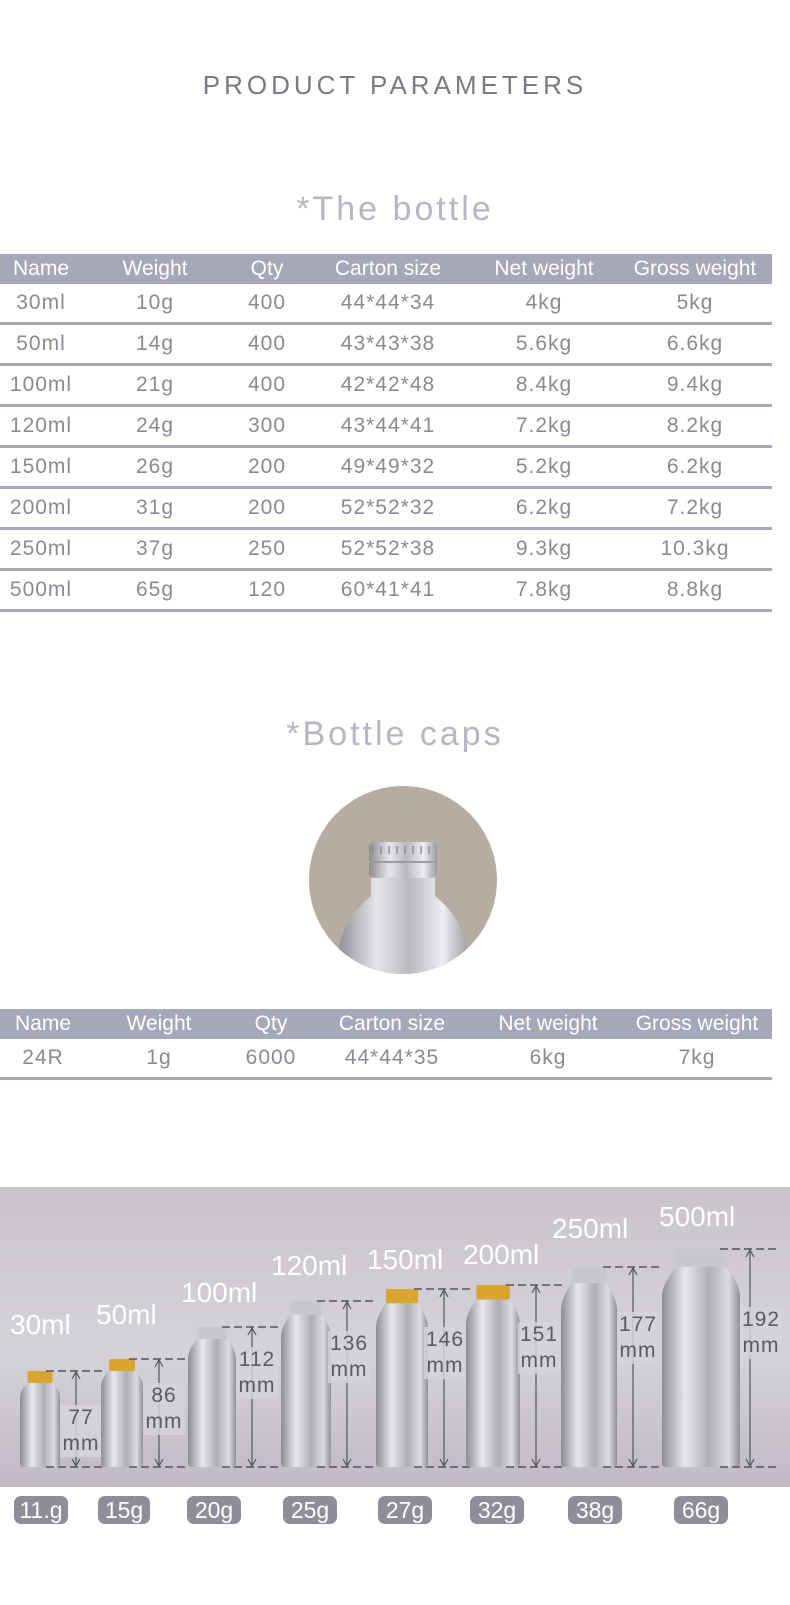 The width and height of the screenshot is (790, 1605). Describe the element at coordinates (386, 385) in the screenshot. I see `table-row: 100ml 21g 400 42*42*48 8.4kg 9.4kg` at that location.